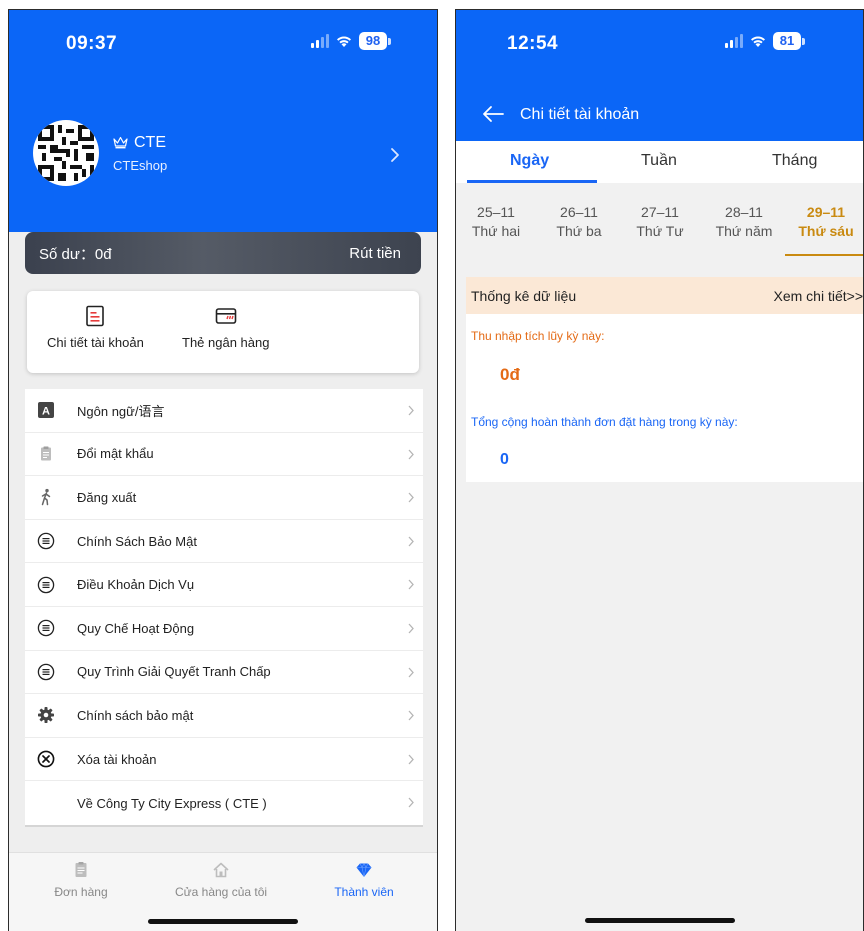  What do you see at coordinates (765, 41) in the screenshot?
I see `status-icons: 81` at bounding box center [765, 41].